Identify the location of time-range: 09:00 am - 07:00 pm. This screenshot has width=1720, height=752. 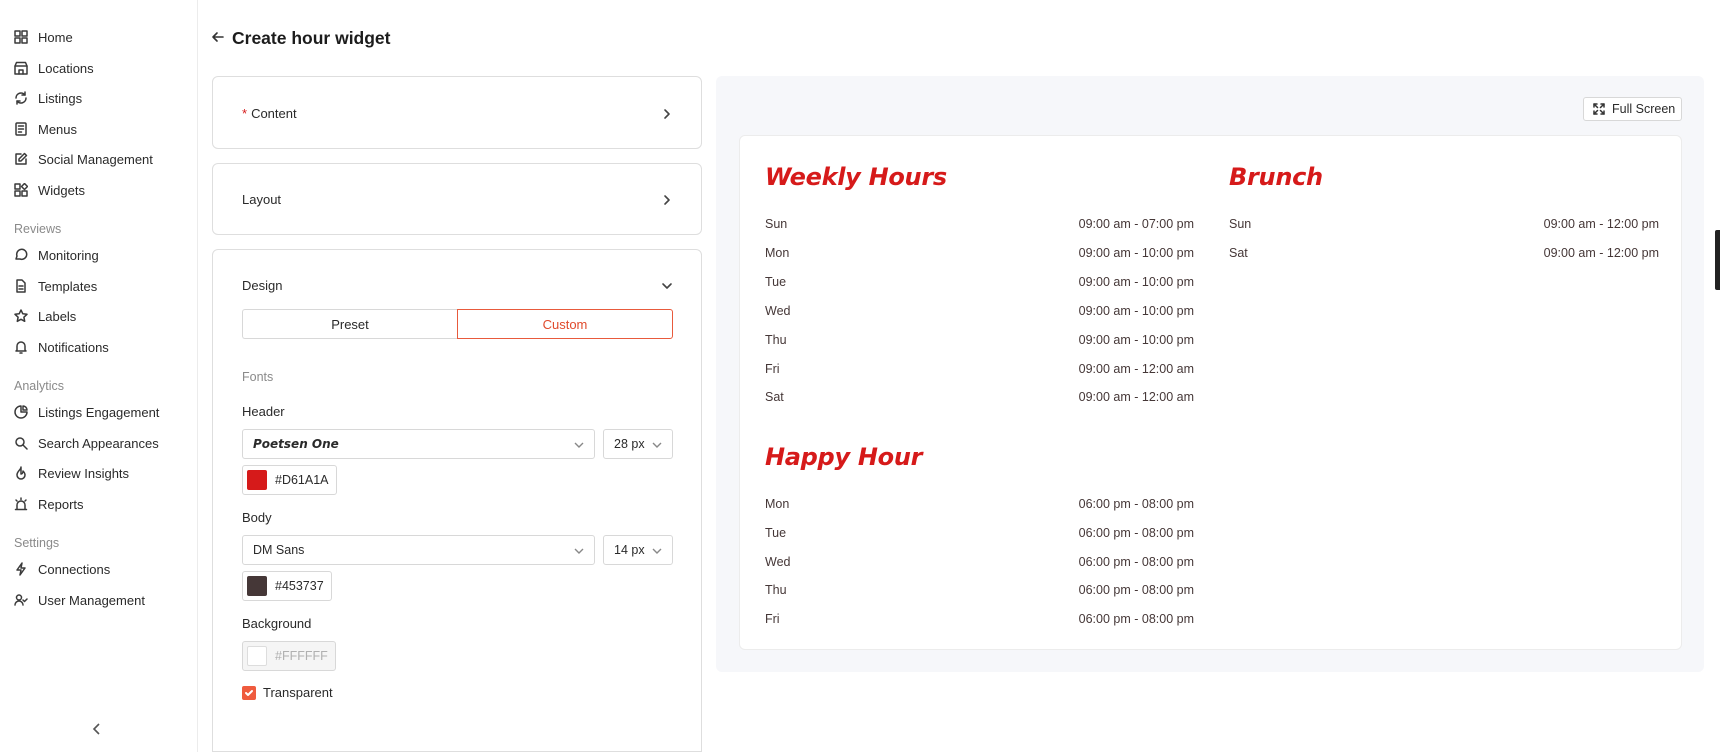
(1136, 224).